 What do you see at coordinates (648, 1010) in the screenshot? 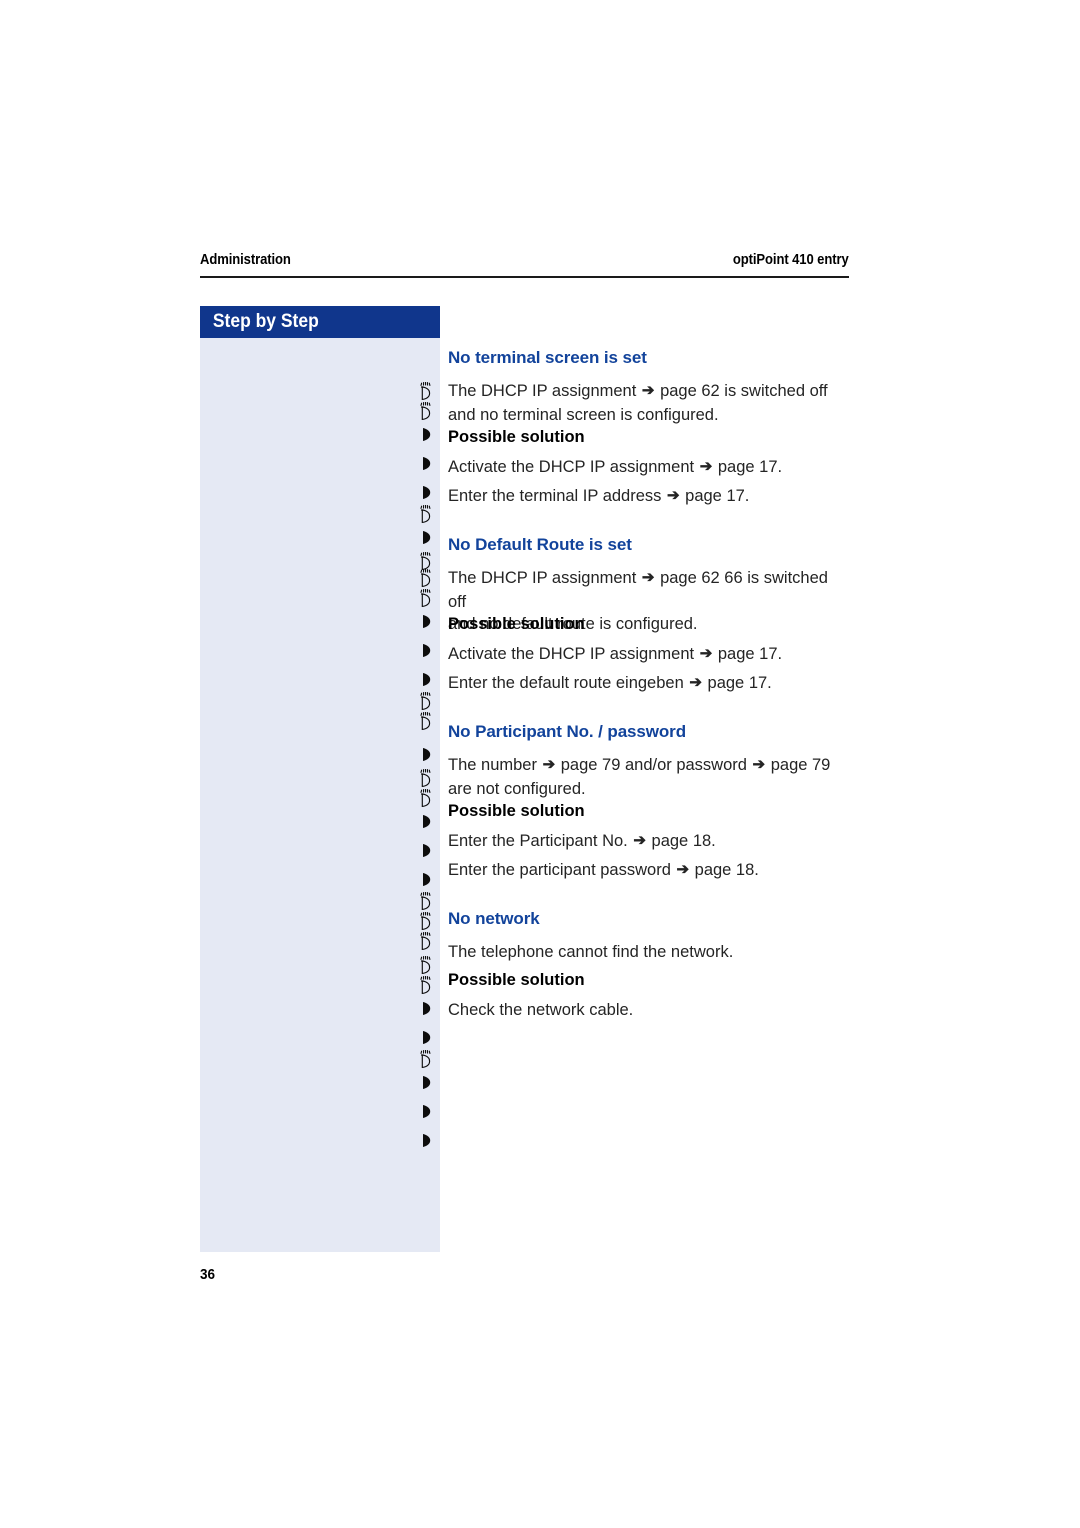
I see `solution-step-3-0: Check the network cable.` at bounding box center [648, 1010].